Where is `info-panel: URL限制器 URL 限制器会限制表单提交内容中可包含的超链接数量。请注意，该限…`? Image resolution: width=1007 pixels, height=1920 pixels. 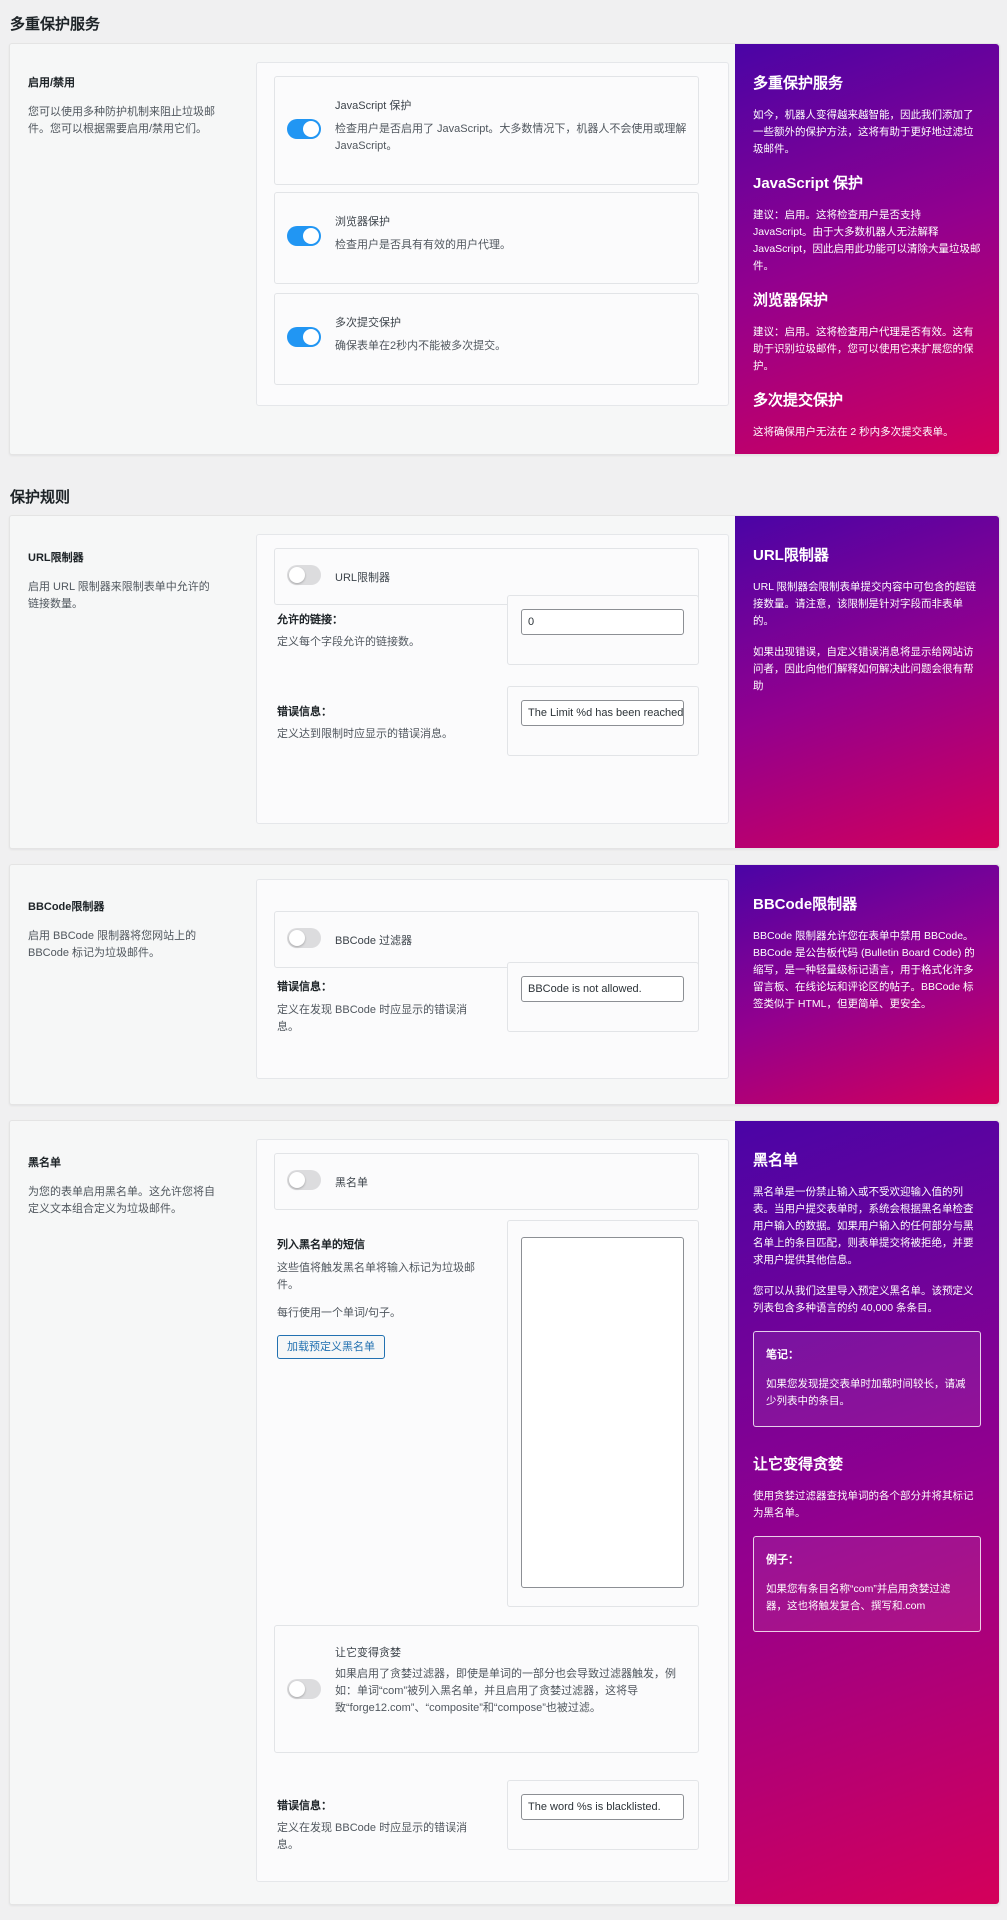 info-panel: URL限制器 URL 限制器会限制表单提交内容中可包含的超链接数量。请注意，该限… is located at coordinates (867, 682).